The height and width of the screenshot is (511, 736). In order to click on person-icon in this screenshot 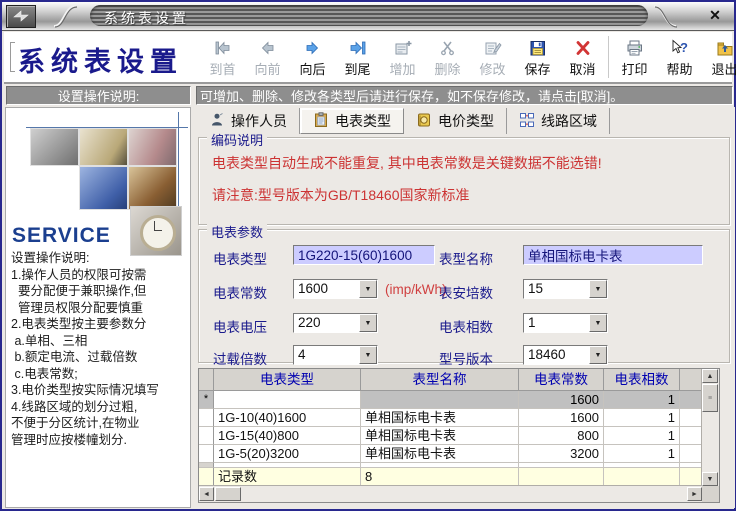, I will do `click(217, 121)`.